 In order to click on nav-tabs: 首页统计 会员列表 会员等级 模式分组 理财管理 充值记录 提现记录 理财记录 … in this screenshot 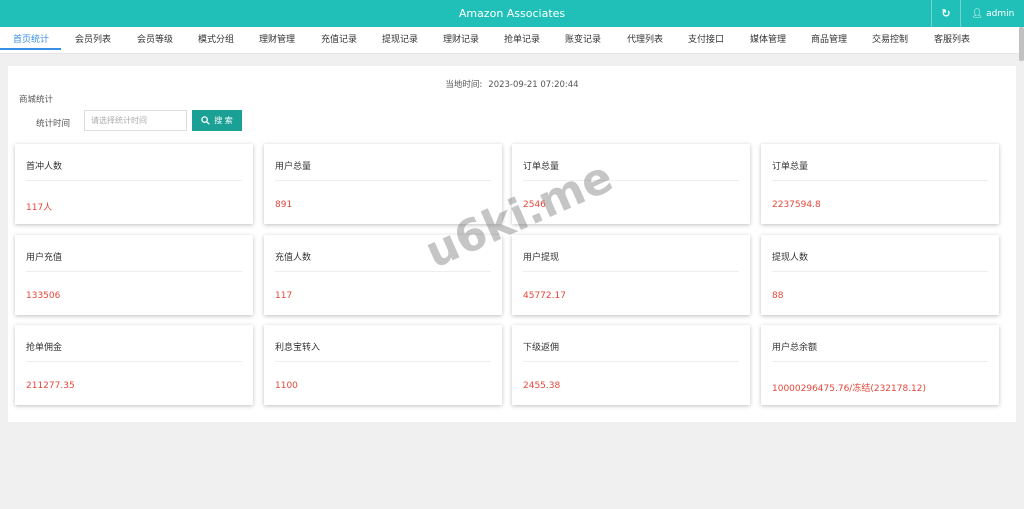, I will do `click(512, 40)`.